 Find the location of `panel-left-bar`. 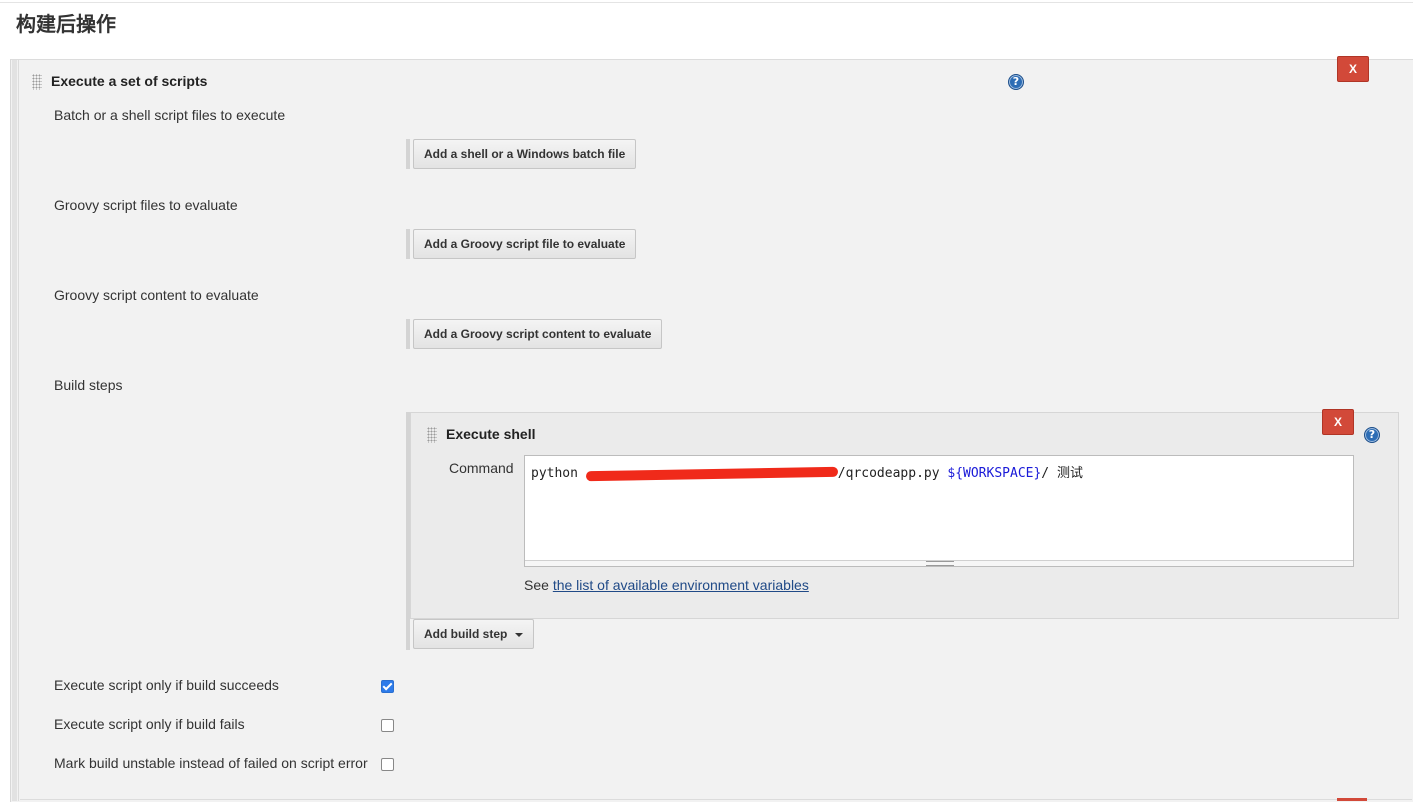

panel-left-bar is located at coordinates (14, 430).